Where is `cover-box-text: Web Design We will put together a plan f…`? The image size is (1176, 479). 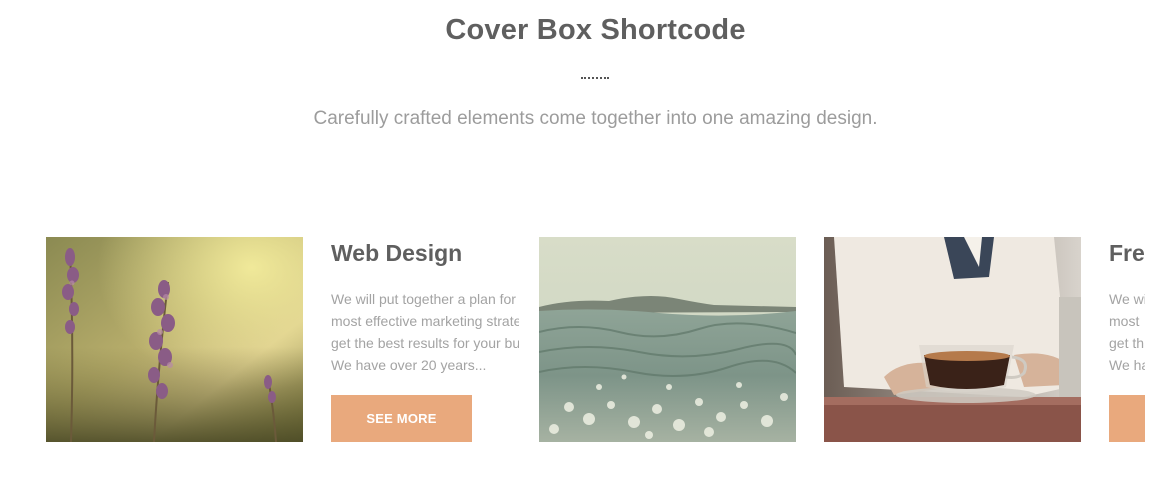 cover-box-text: Web Design We will put together a plan f… is located at coordinates (425, 339).